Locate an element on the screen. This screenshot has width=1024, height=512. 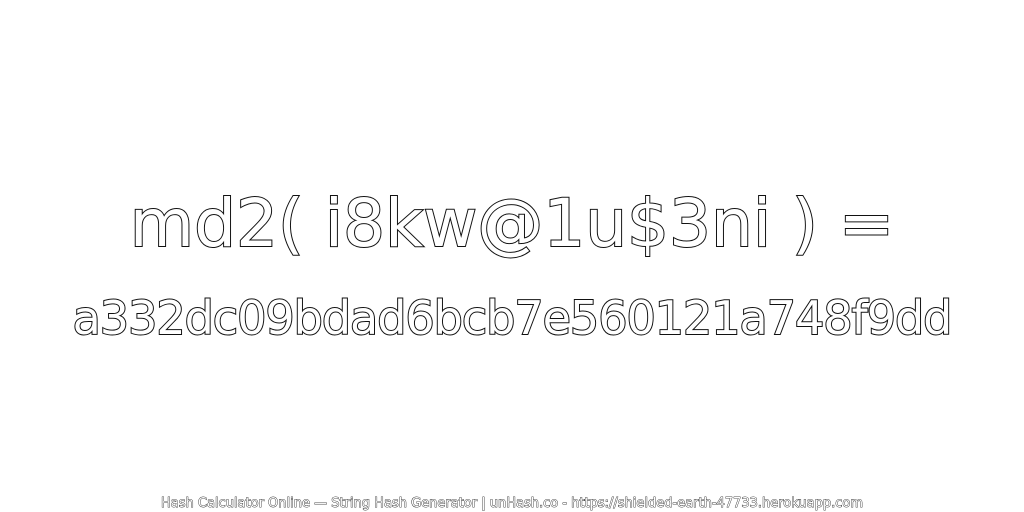
hash-expression-title: md2( i8kw@1u$3ni ) = is located at coordinates (512, 223).